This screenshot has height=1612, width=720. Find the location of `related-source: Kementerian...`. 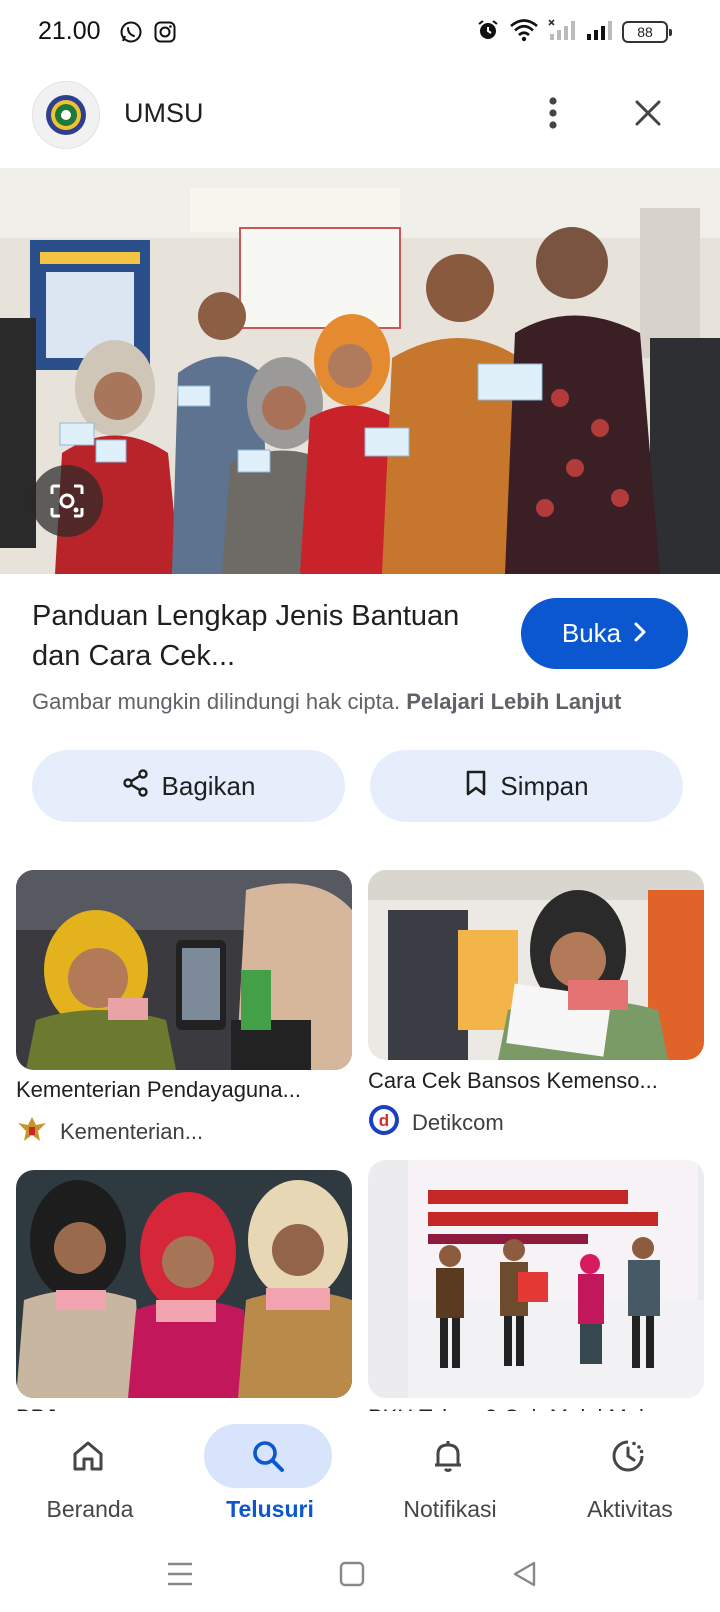

related-source: Kementerian... is located at coordinates (109, 1132).